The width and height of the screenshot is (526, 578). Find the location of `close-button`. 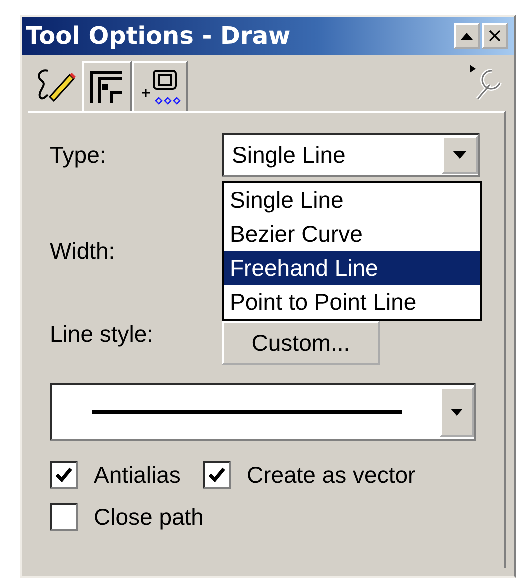

close-button is located at coordinates (495, 36).